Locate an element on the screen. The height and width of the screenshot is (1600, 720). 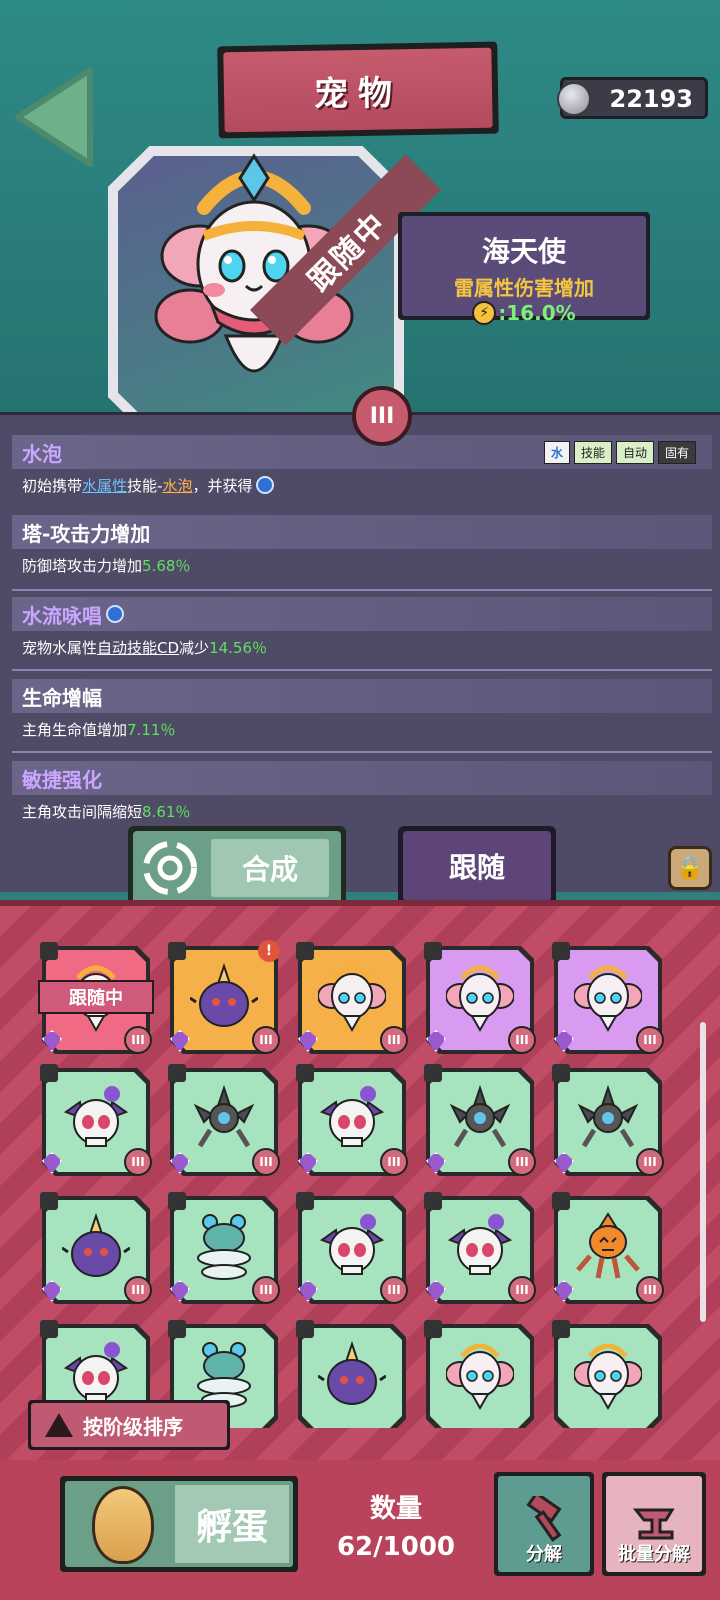
following-tag: 跟随中 is located at coordinates (96, 997).